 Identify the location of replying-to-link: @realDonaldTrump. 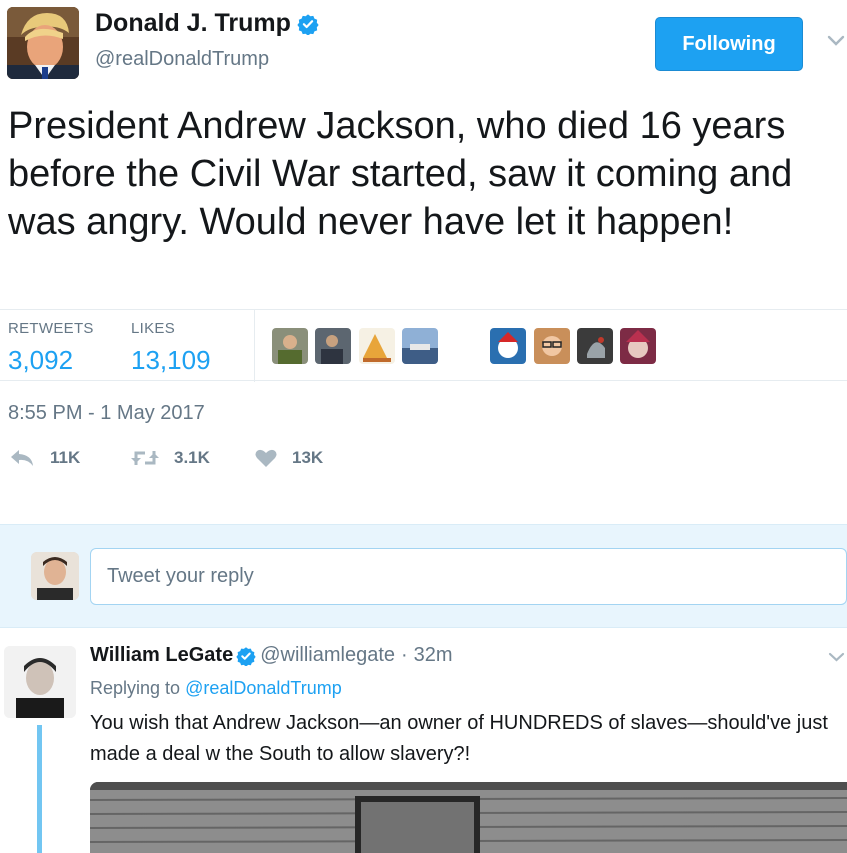
(263, 688).